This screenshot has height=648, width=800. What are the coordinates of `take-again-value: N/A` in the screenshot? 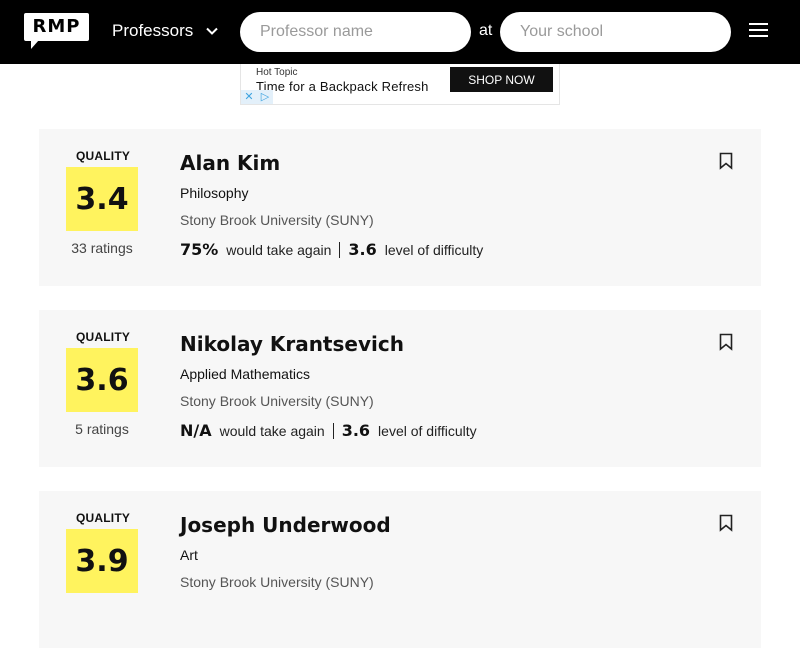 It's located at (196, 430).